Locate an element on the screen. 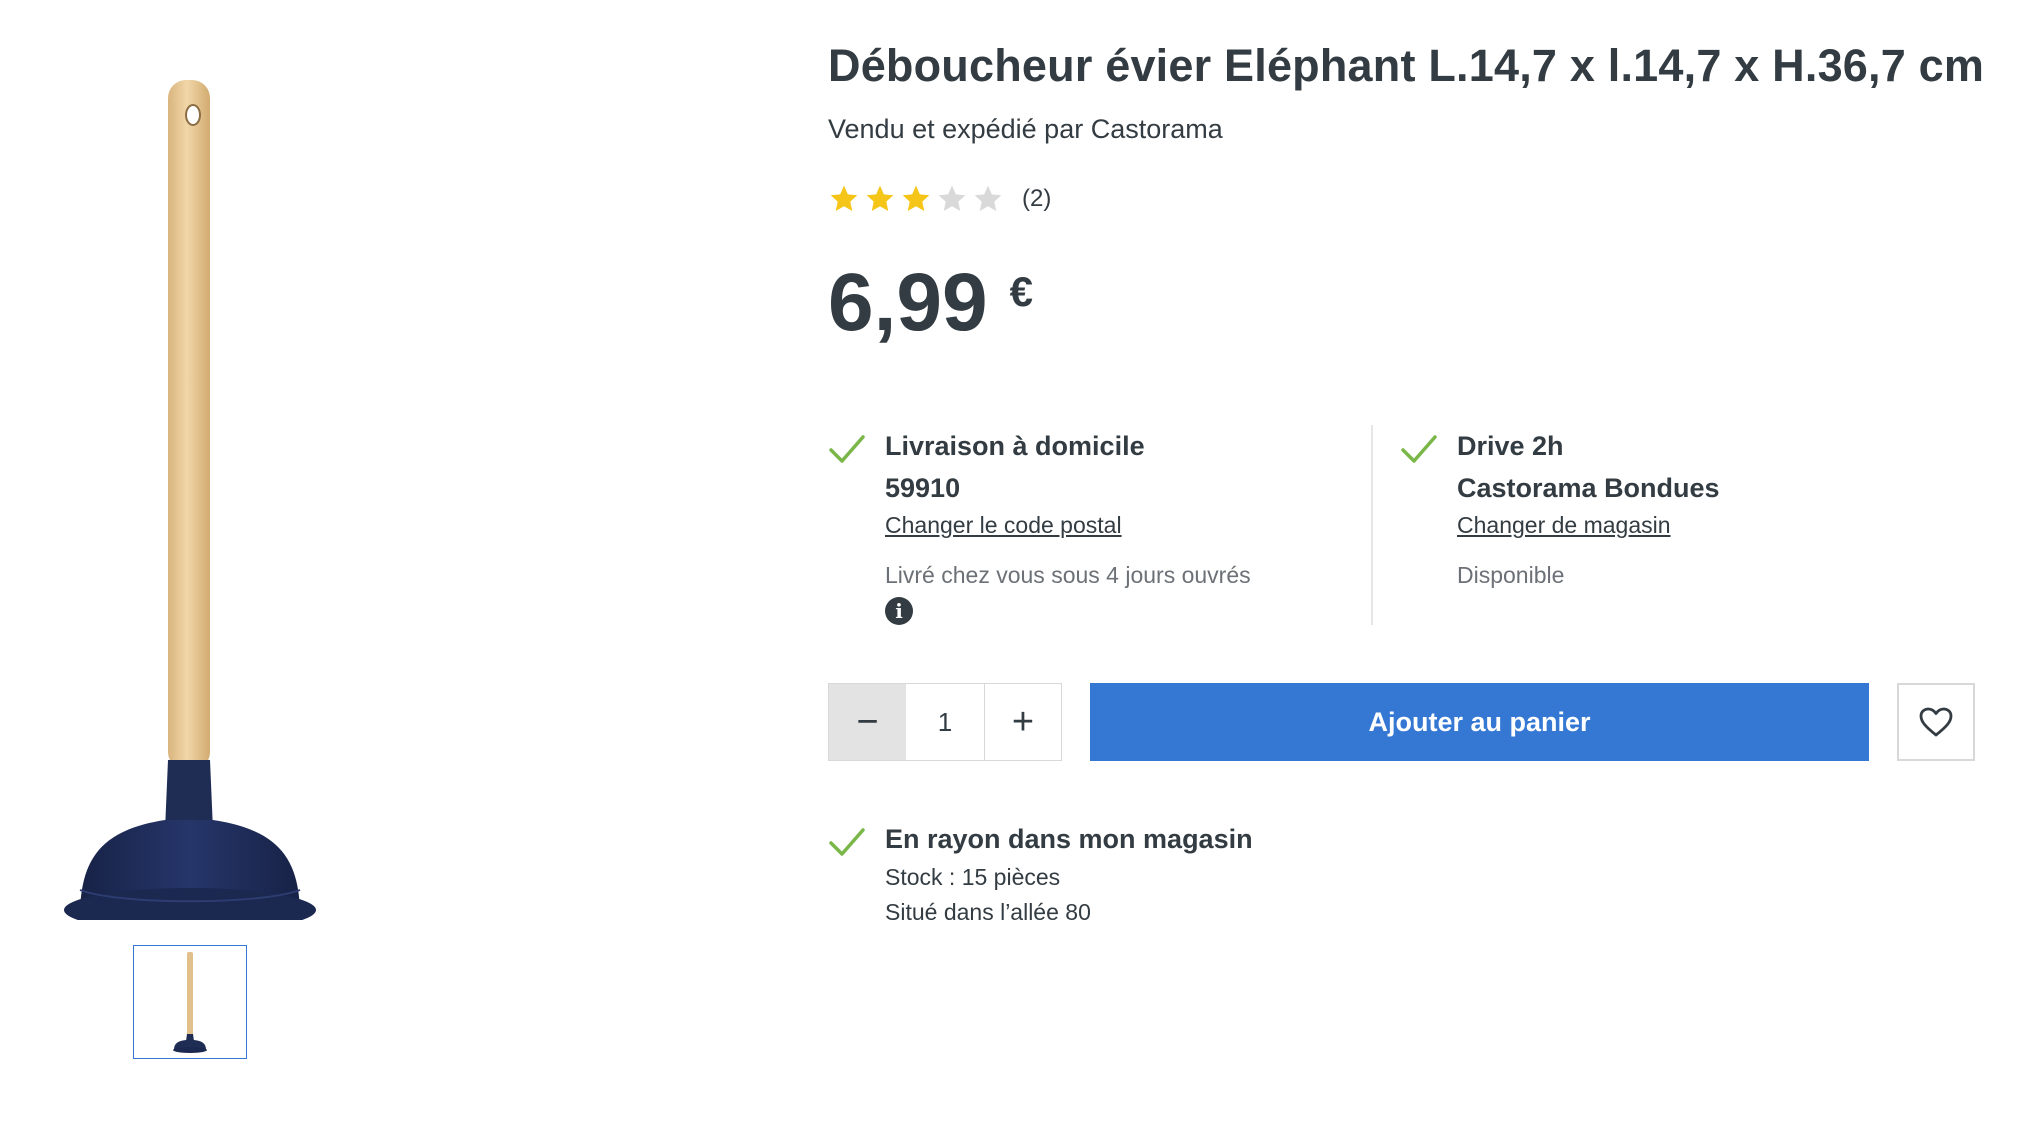  store-name: Castorama Bondues is located at coordinates (1588, 488).